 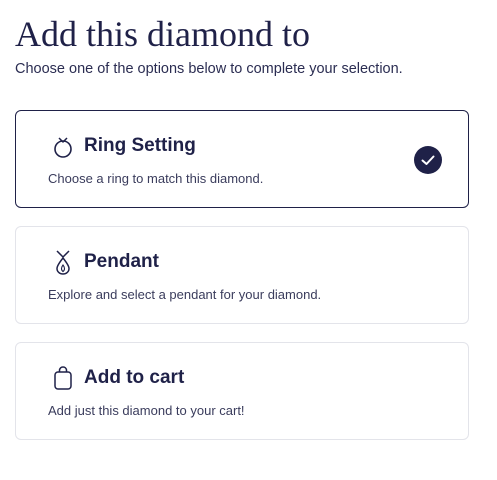 I want to click on option-label: Ring Setting, so click(x=140, y=145).